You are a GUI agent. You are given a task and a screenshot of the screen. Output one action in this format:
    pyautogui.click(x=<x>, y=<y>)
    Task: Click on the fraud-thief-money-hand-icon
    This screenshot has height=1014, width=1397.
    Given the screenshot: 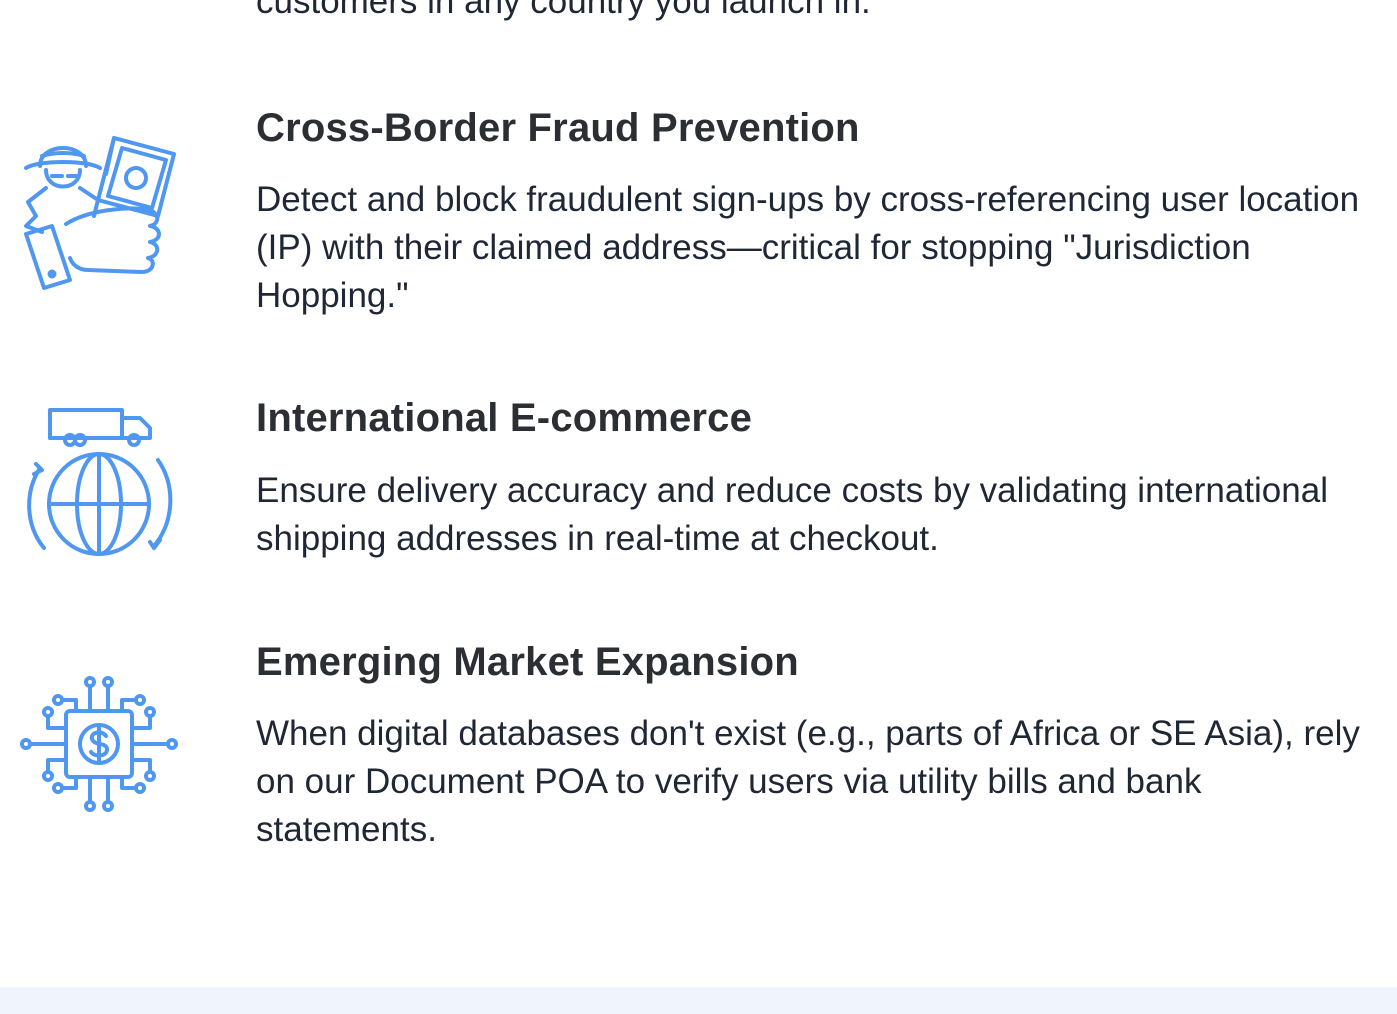 What is the action you would take?
    pyautogui.click(x=99, y=211)
    